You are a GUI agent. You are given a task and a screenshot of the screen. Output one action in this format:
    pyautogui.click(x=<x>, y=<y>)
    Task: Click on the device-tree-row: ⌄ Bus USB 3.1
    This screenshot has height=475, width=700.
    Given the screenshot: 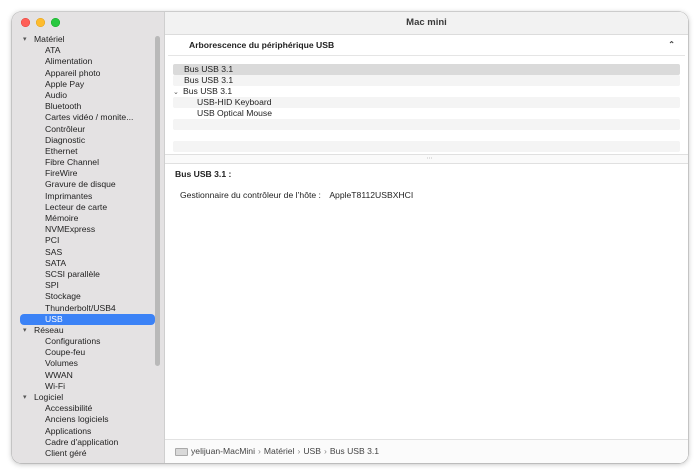 What is the action you would take?
    pyautogui.click(x=426, y=91)
    